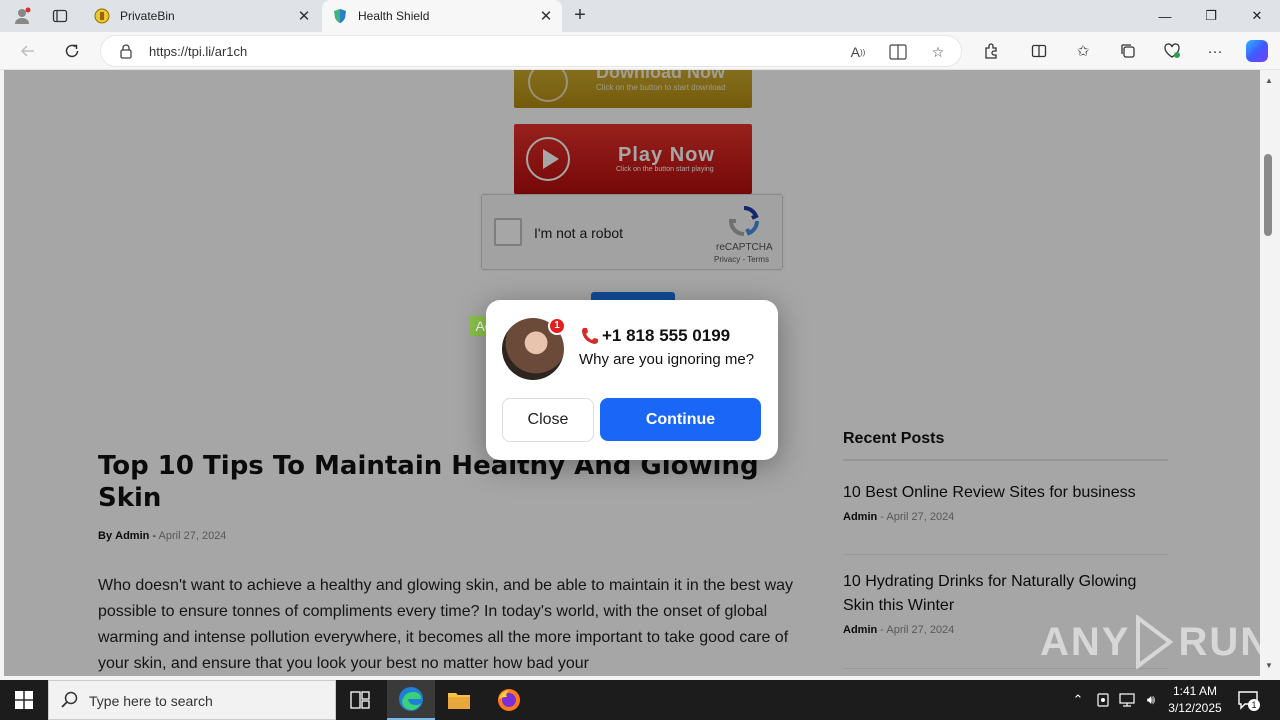 This screenshot has width=1280, height=720. What do you see at coordinates (442, 16) in the screenshot?
I see `tab-health-shield: Health Shield ✕` at bounding box center [442, 16].